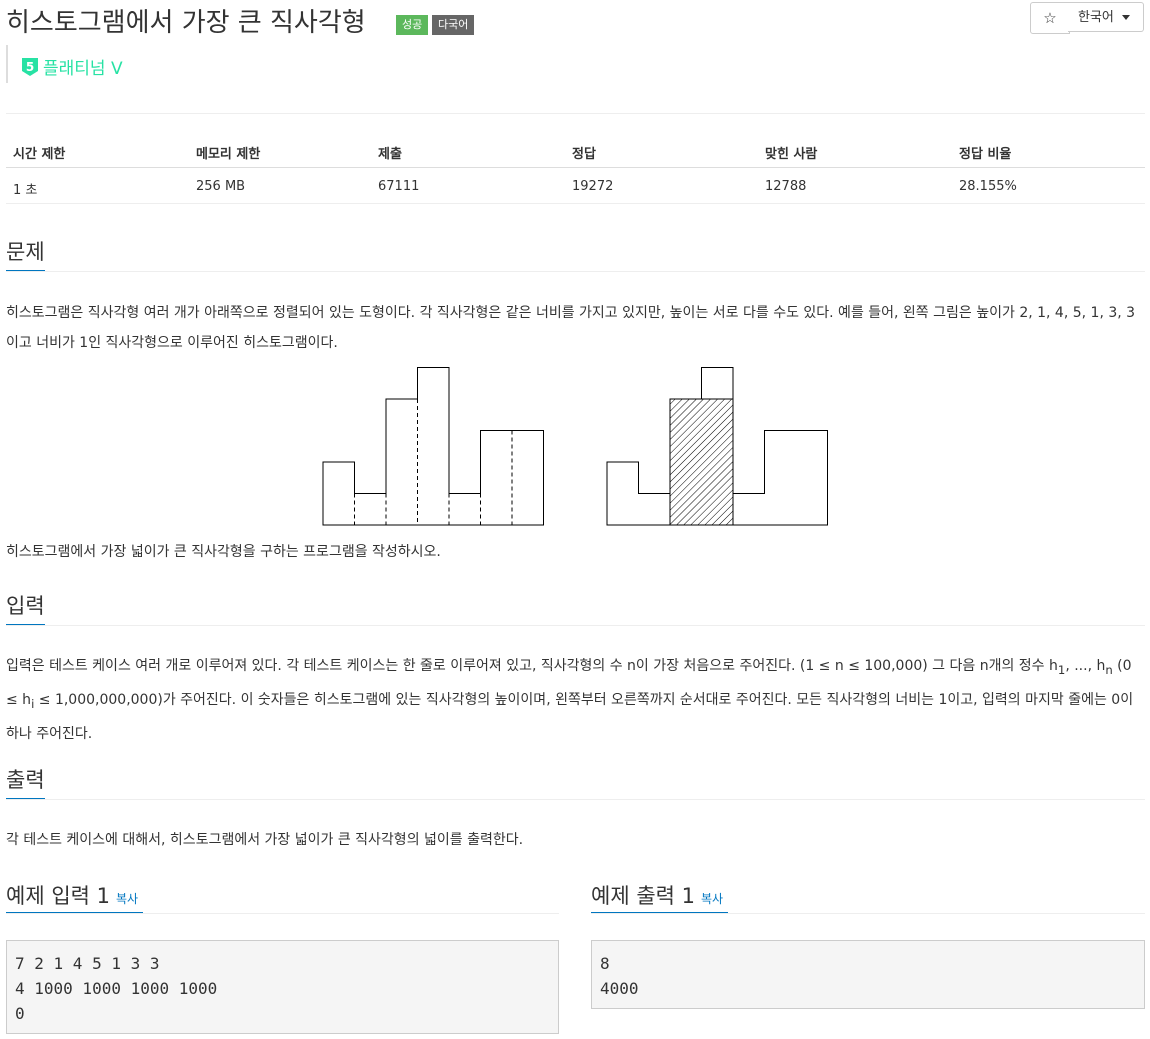 The image size is (1150, 1039). What do you see at coordinates (223, 552) in the screenshot?
I see `problem-task: 히스토그램에서 가장 넓이가 큰 직사각형을 구하는 프로그램을 작성하시오.` at bounding box center [223, 552].